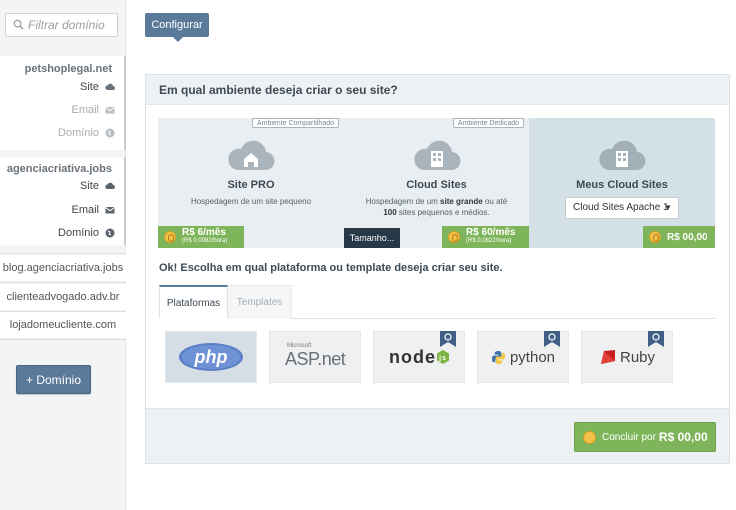  I want to click on price-badge: R$ 6/mês (R$ 0,0082/hora), so click(201, 237).